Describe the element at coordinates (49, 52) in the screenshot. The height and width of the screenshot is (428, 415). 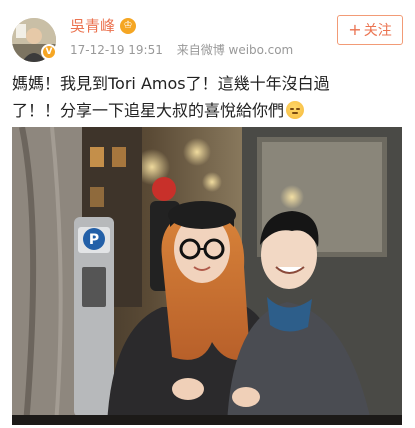
I see `verified-v-icon: V` at that location.